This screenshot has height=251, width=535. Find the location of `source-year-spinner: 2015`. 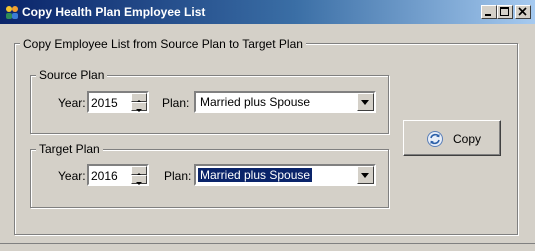

source-year-spinner: 2015 is located at coordinates (118, 102).